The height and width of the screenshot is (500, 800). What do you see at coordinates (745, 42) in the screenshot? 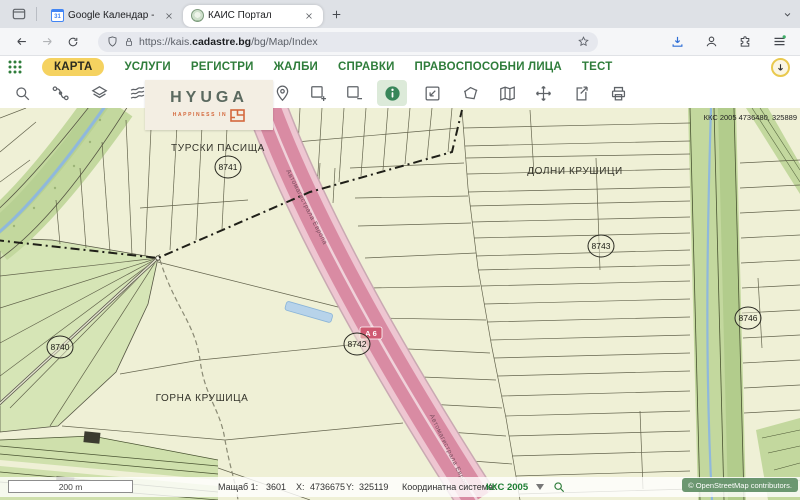
I see `extensions-icon` at bounding box center [745, 42].